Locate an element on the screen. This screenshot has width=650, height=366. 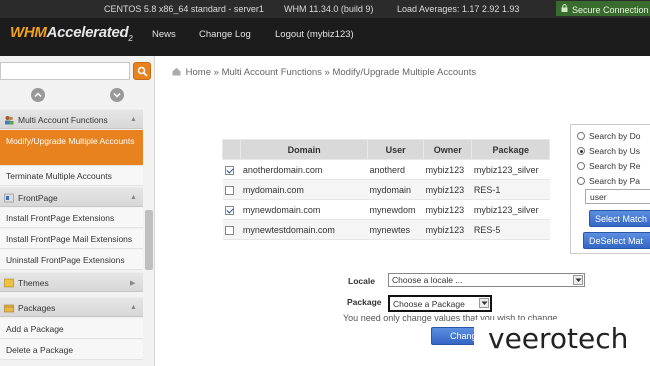
cell-domain: mynewdomain.com is located at coordinates (304, 209).